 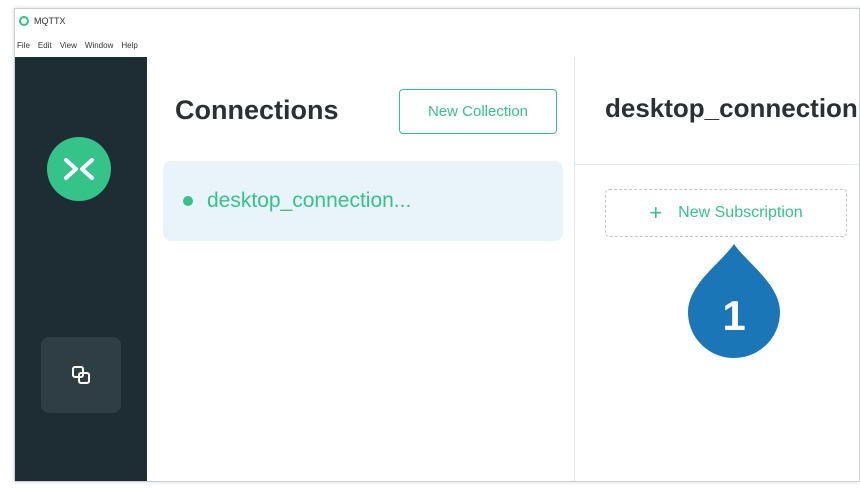 I want to click on sidebar-connections-button, so click(x=81, y=375).